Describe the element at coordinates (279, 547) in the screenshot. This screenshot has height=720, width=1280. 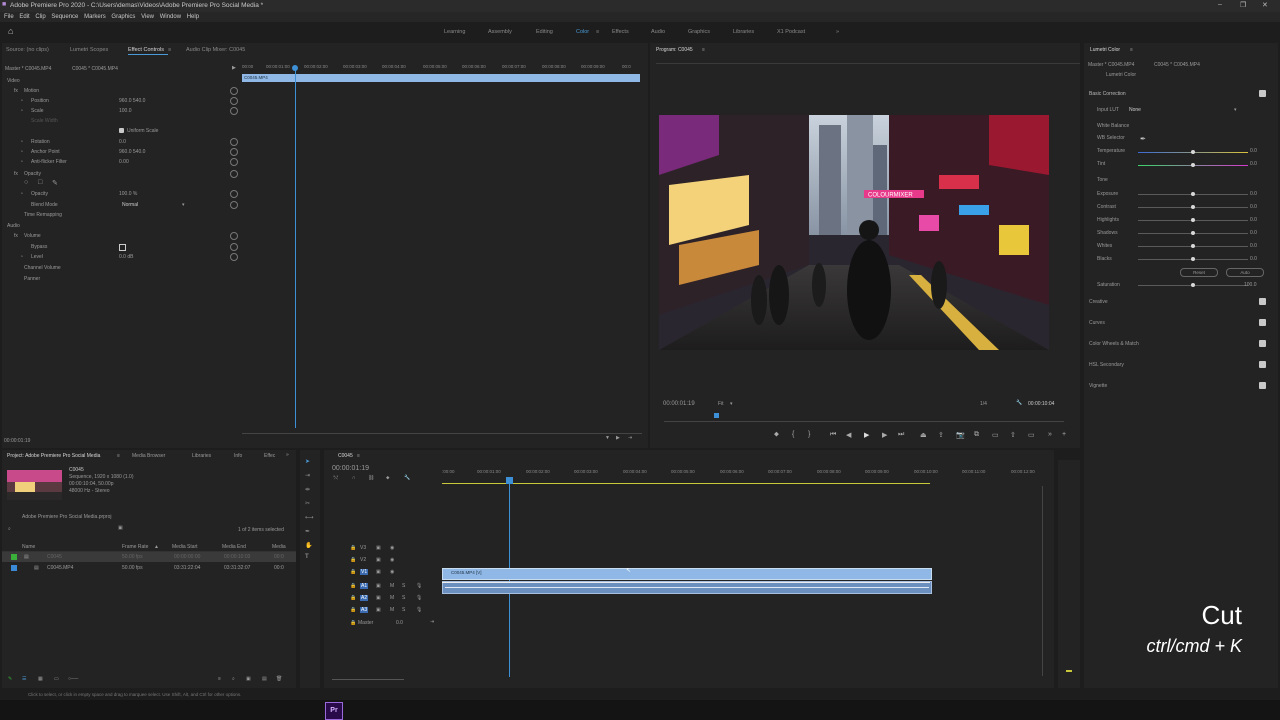
I see `column-media: Media` at that location.